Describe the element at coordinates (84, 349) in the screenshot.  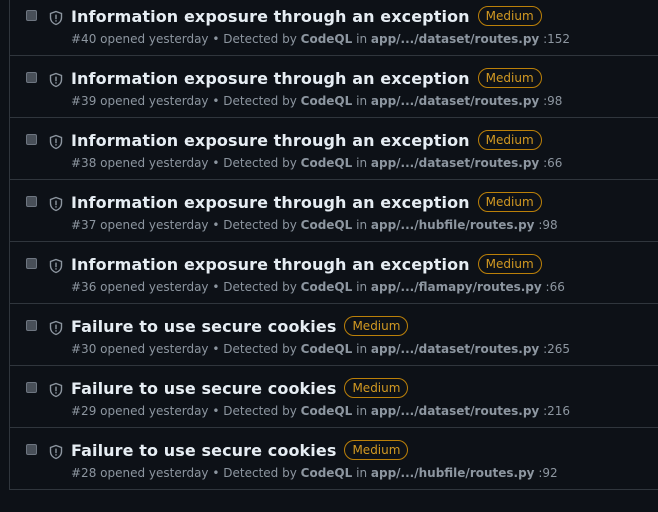
I see `alert-number: #30` at that location.